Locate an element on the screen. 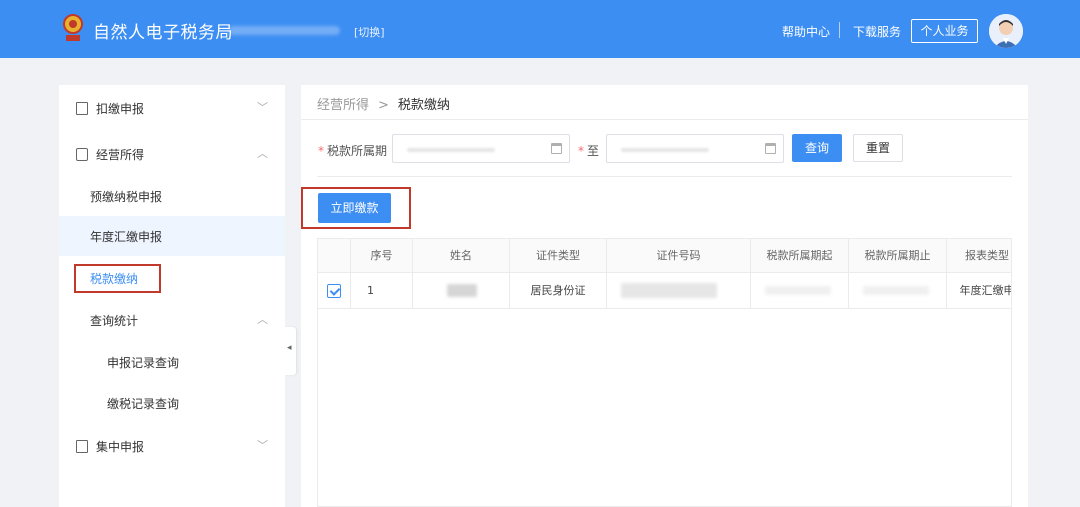  sidebar-item-label: 缴税记录查询 is located at coordinates (143, 404).